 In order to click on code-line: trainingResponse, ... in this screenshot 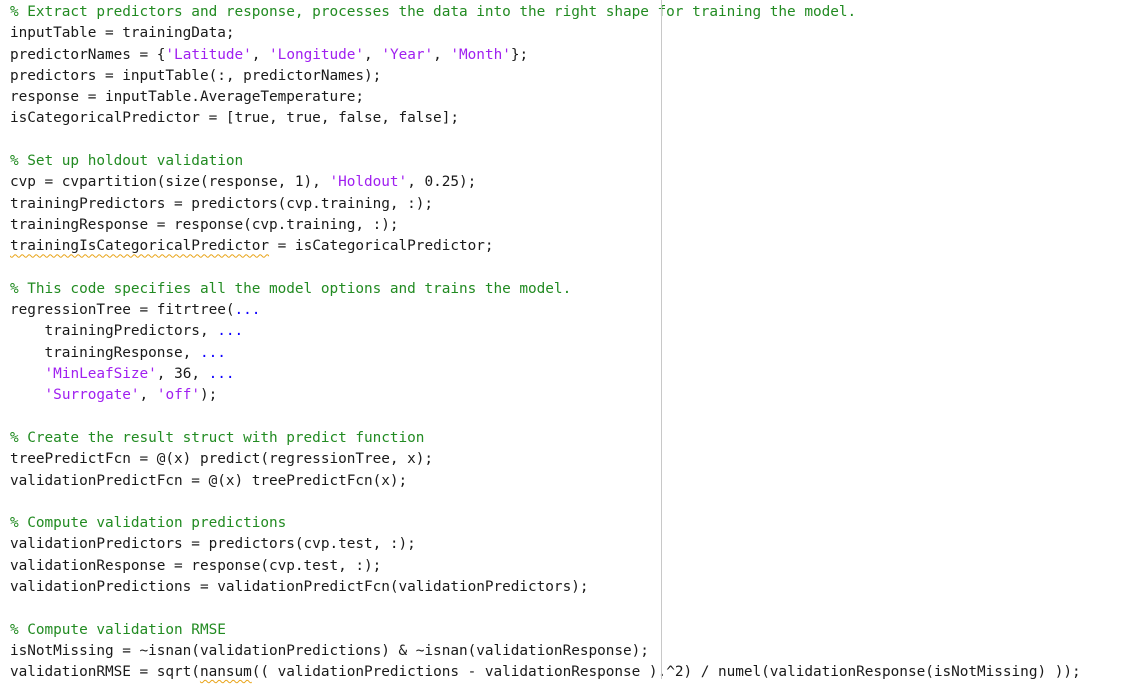, I will do `click(545, 353)`.